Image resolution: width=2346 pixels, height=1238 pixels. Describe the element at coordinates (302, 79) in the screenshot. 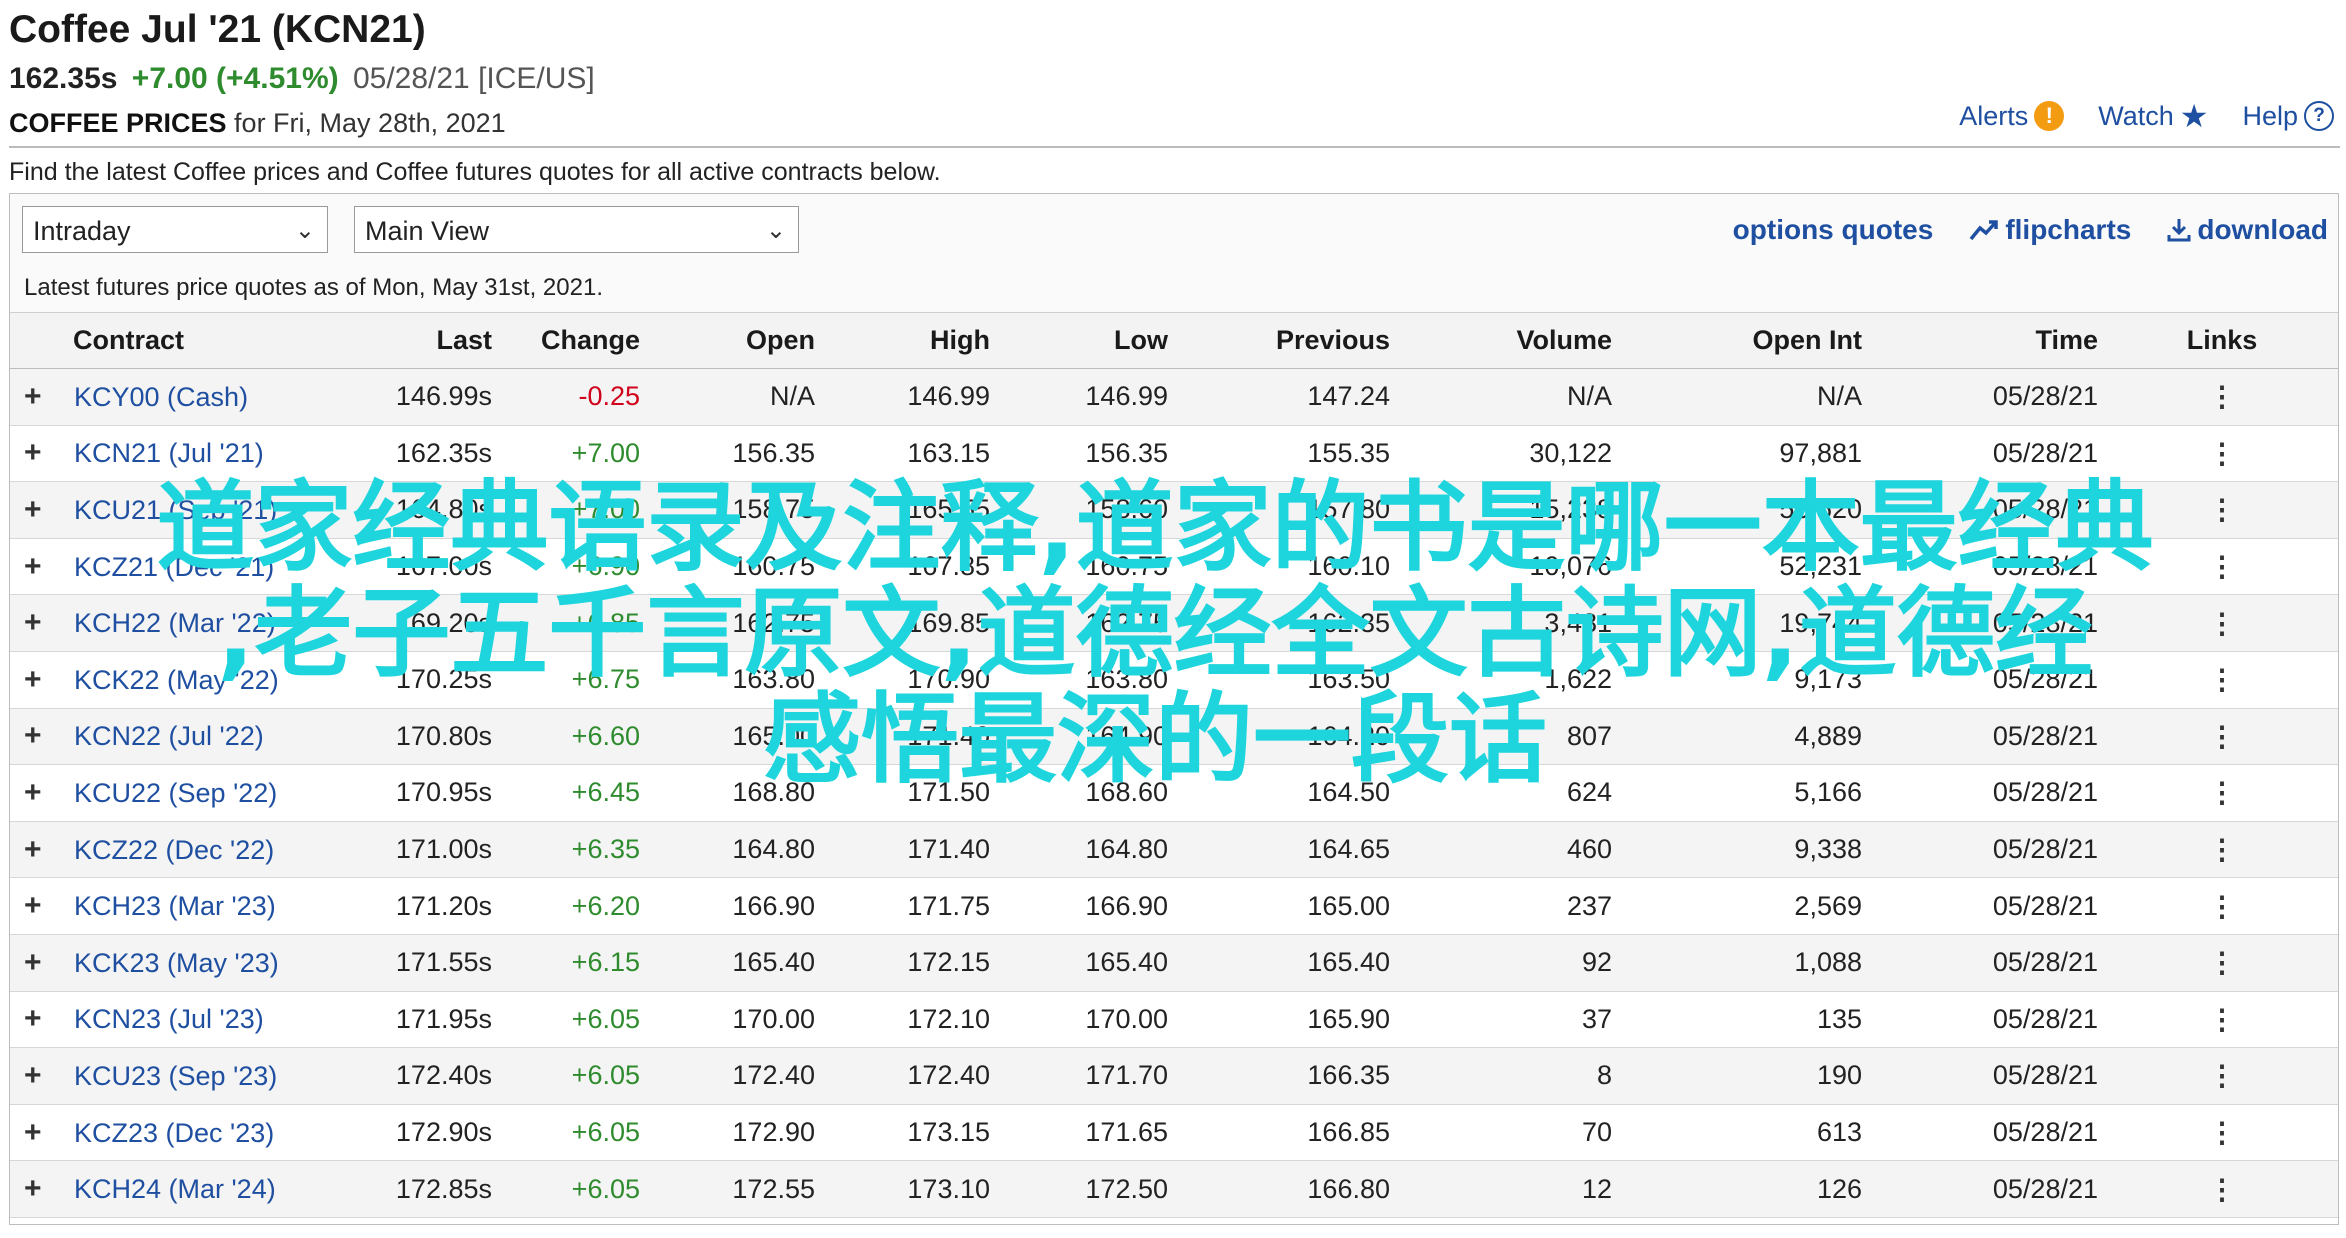

I see `quote-summary: 162.35s +7.00 (+4.51%) 05/28/21 [ICE/US]` at that location.